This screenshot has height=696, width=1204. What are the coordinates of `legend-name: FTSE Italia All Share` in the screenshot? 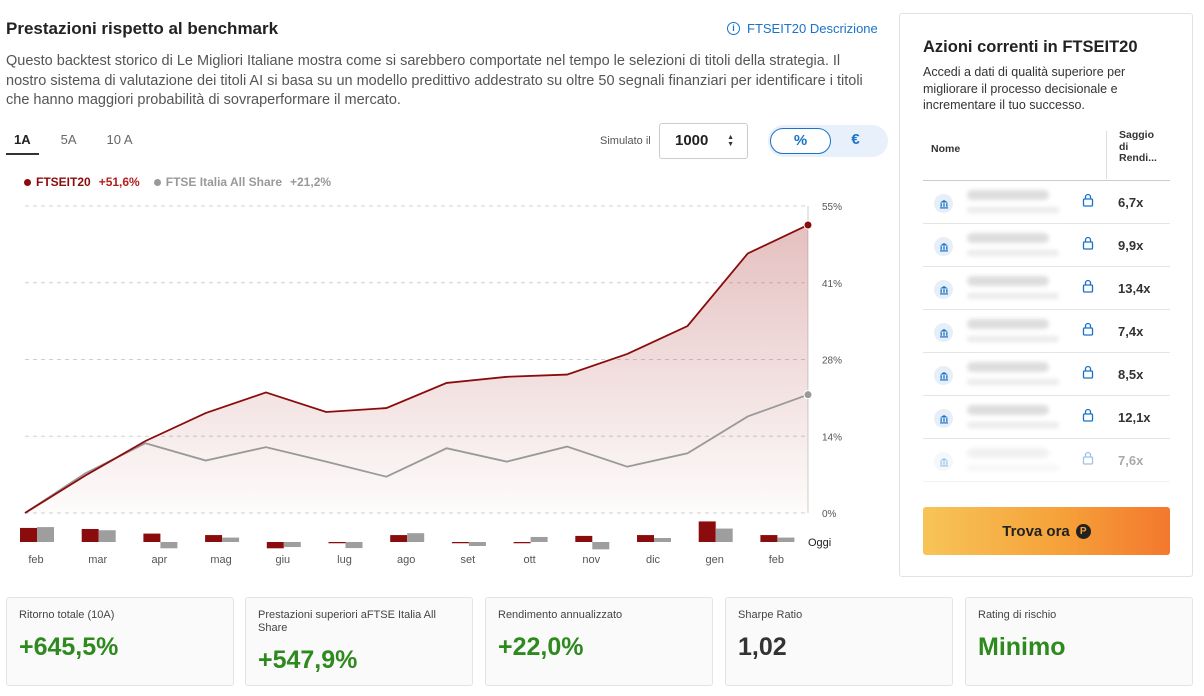 It's located at (223, 182).